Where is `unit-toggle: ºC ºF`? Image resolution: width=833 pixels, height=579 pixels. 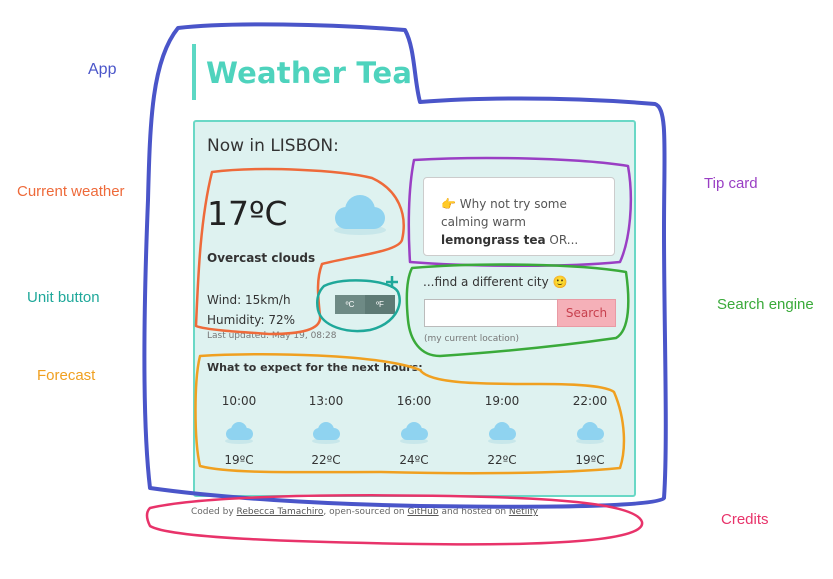 unit-toggle: ºC ºF is located at coordinates (365, 304).